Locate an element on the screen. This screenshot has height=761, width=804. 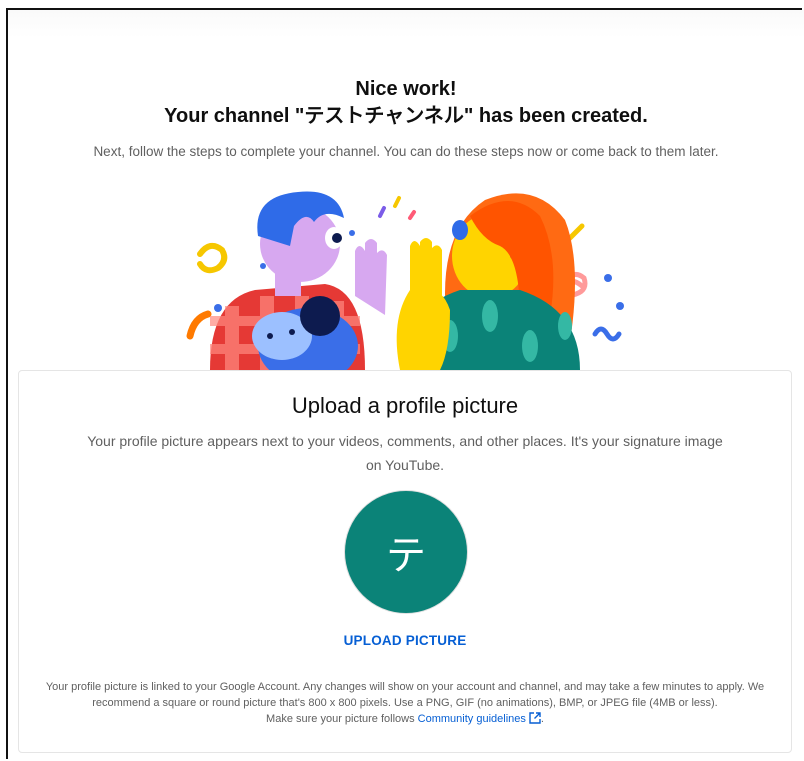
celebration-illustration-svg is located at coordinates (405, 280).